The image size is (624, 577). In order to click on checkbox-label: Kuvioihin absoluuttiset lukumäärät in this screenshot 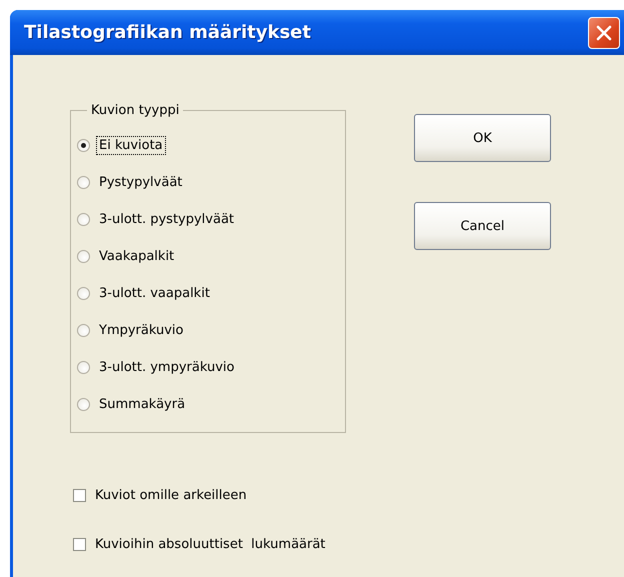, I will do `click(210, 544)`.